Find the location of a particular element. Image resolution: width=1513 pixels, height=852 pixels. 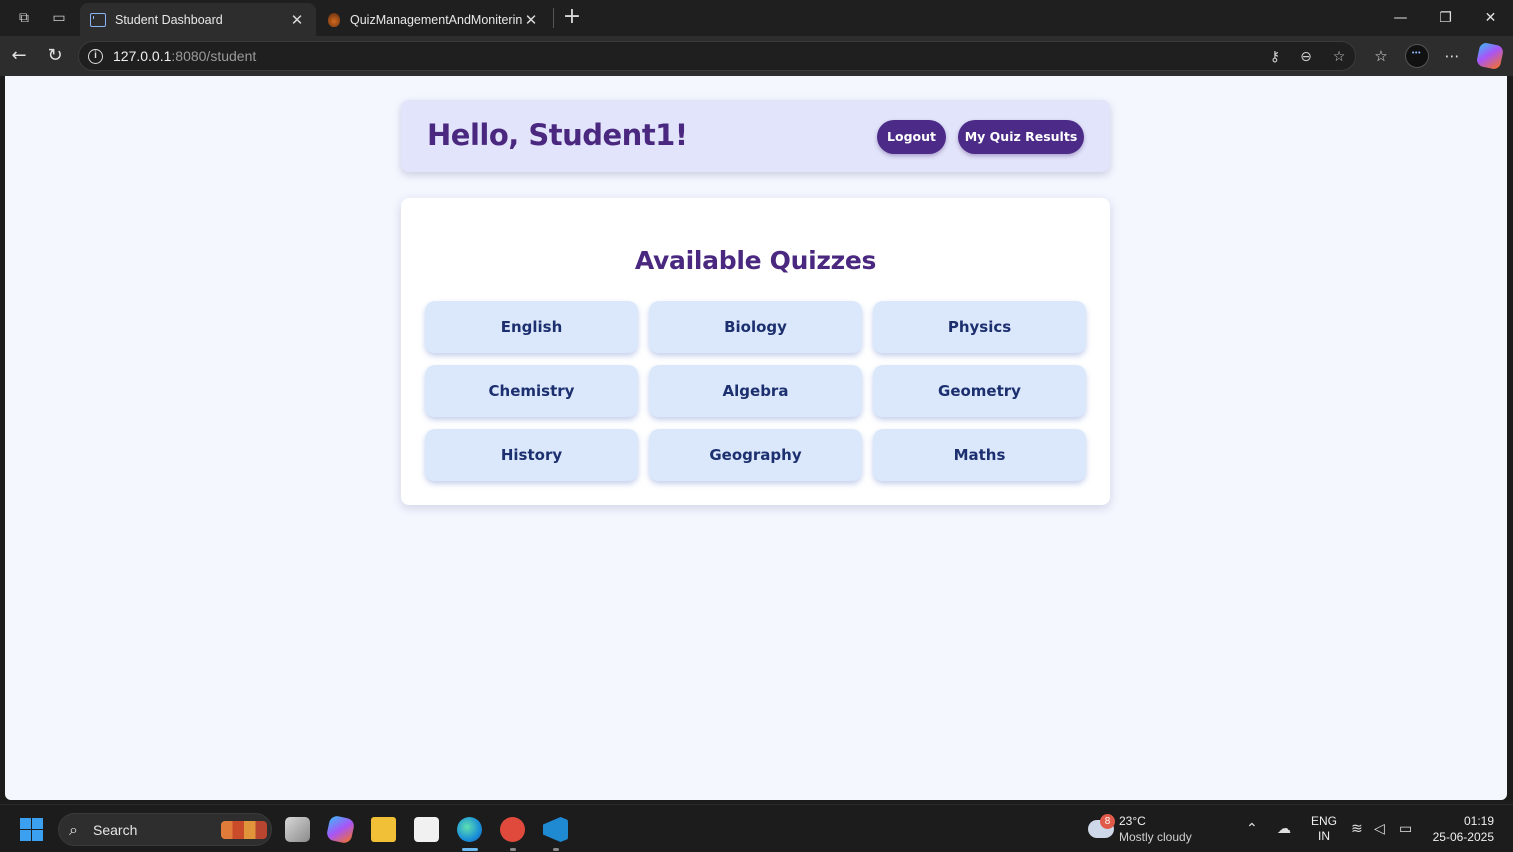

cloud-off-icon: ☁ is located at coordinates (1284, 829).